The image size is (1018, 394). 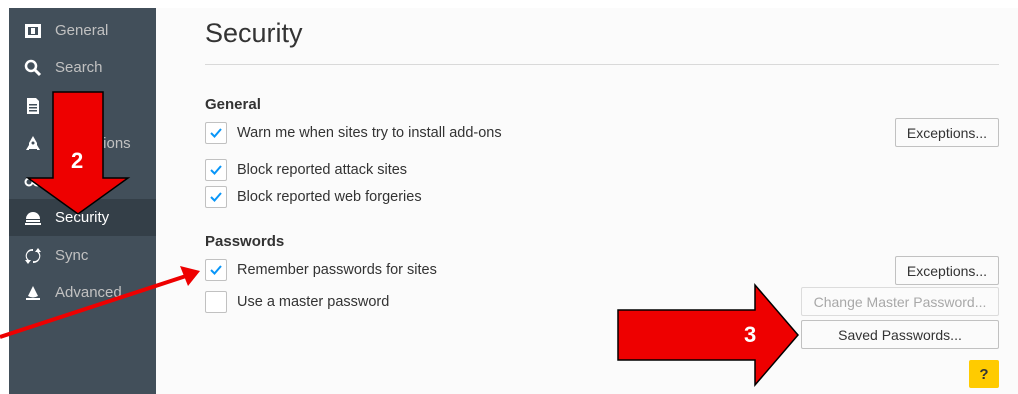 What do you see at coordinates (337, 270) in the screenshot?
I see `remember-passwords-label: Remember passwords for sites` at bounding box center [337, 270].